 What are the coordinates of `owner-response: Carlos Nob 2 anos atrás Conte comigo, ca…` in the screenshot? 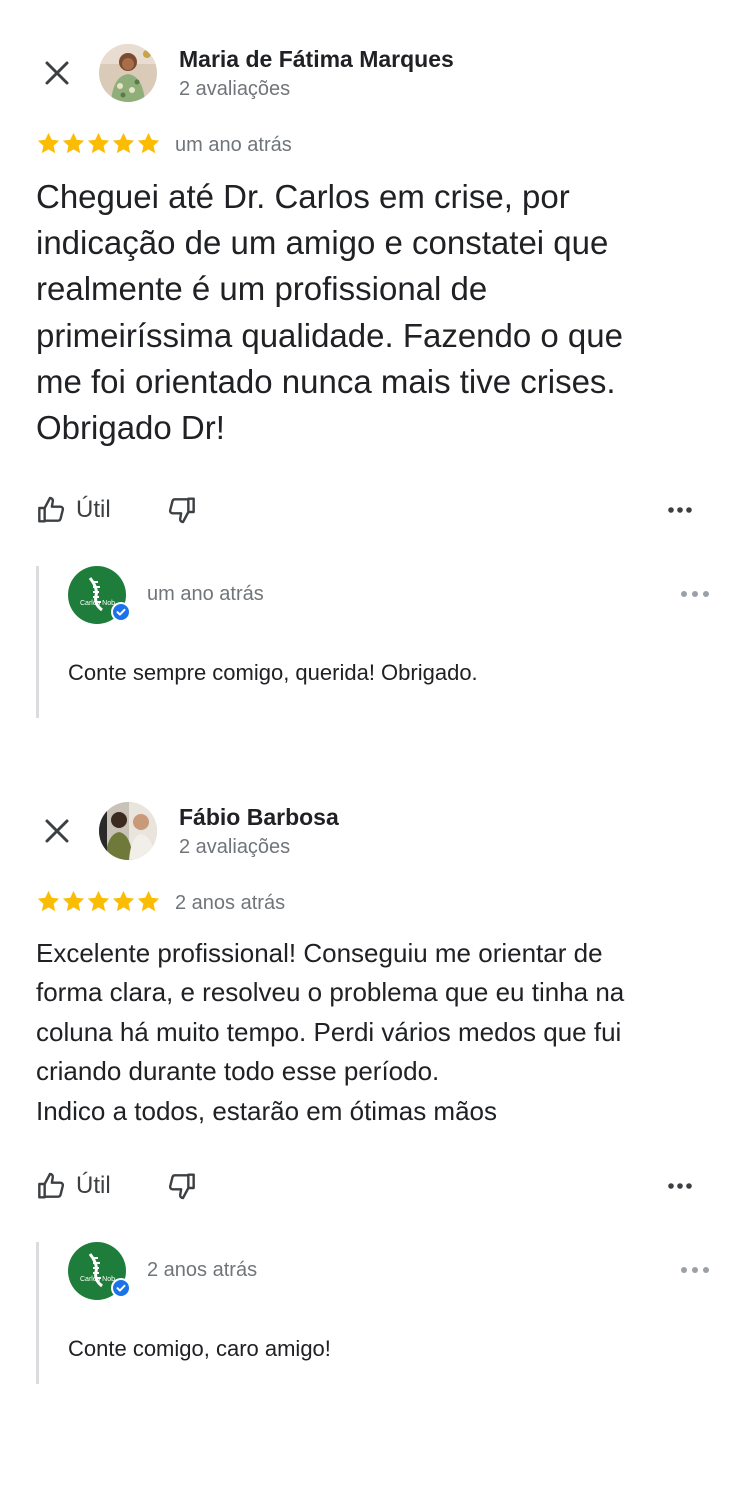 It's located at (381, 1313).